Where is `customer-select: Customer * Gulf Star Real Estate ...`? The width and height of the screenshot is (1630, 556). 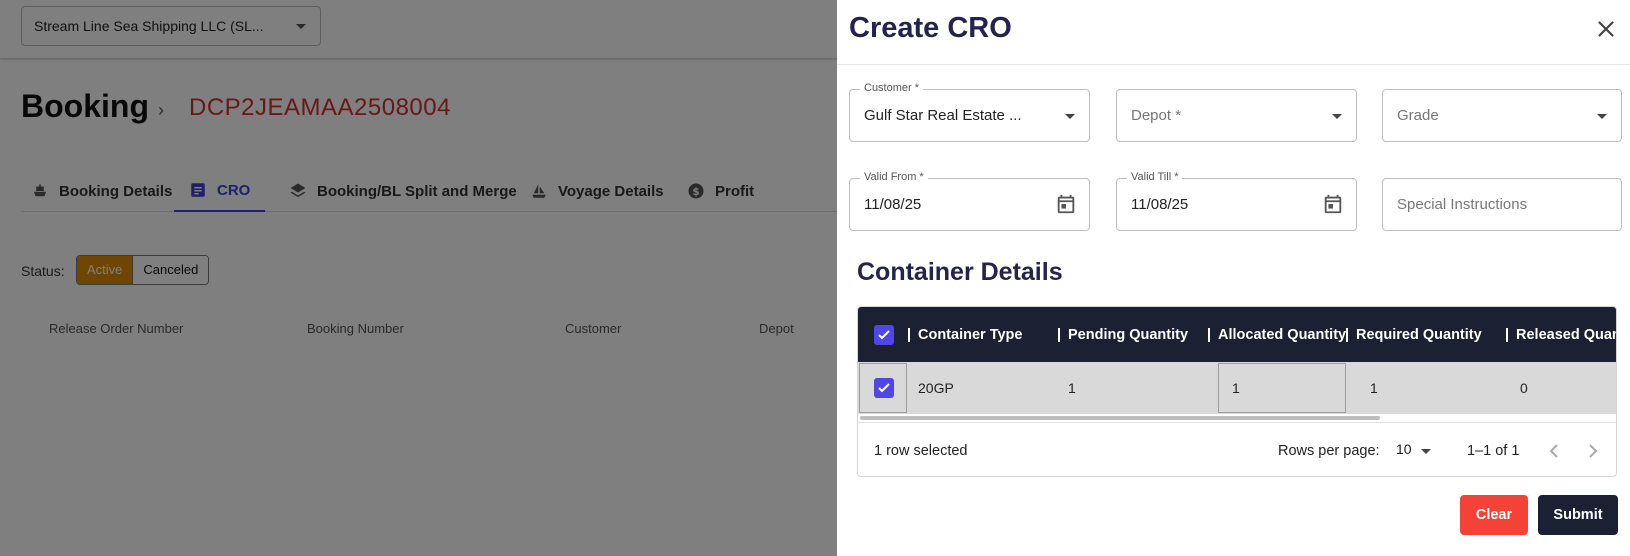
customer-select: Customer * Gulf Star Real Estate ... is located at coordinates (969, 112).